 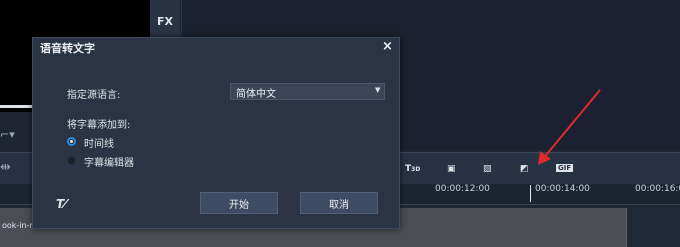 I want to click on add-subtitle-to-label: 将字幕添加到:, so click(x=99, y=125).